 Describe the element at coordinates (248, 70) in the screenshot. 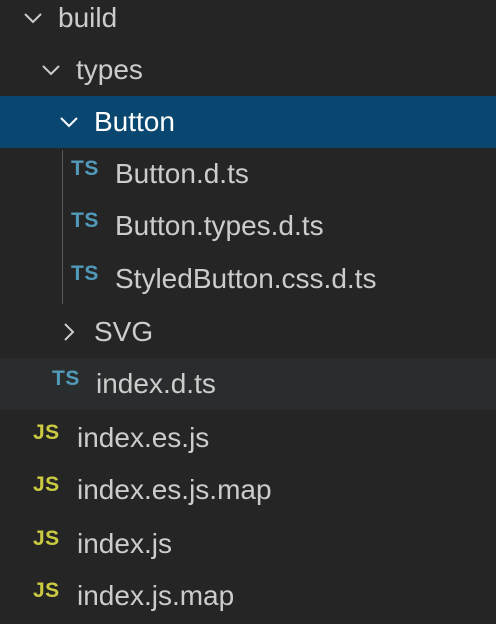

I see `tree-folder-types: types` at that location.